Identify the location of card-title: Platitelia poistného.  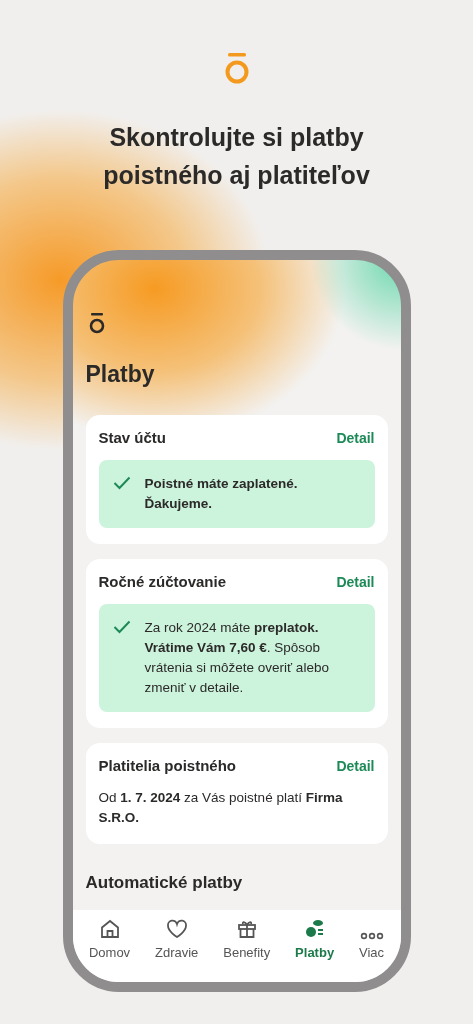
(167, 765).